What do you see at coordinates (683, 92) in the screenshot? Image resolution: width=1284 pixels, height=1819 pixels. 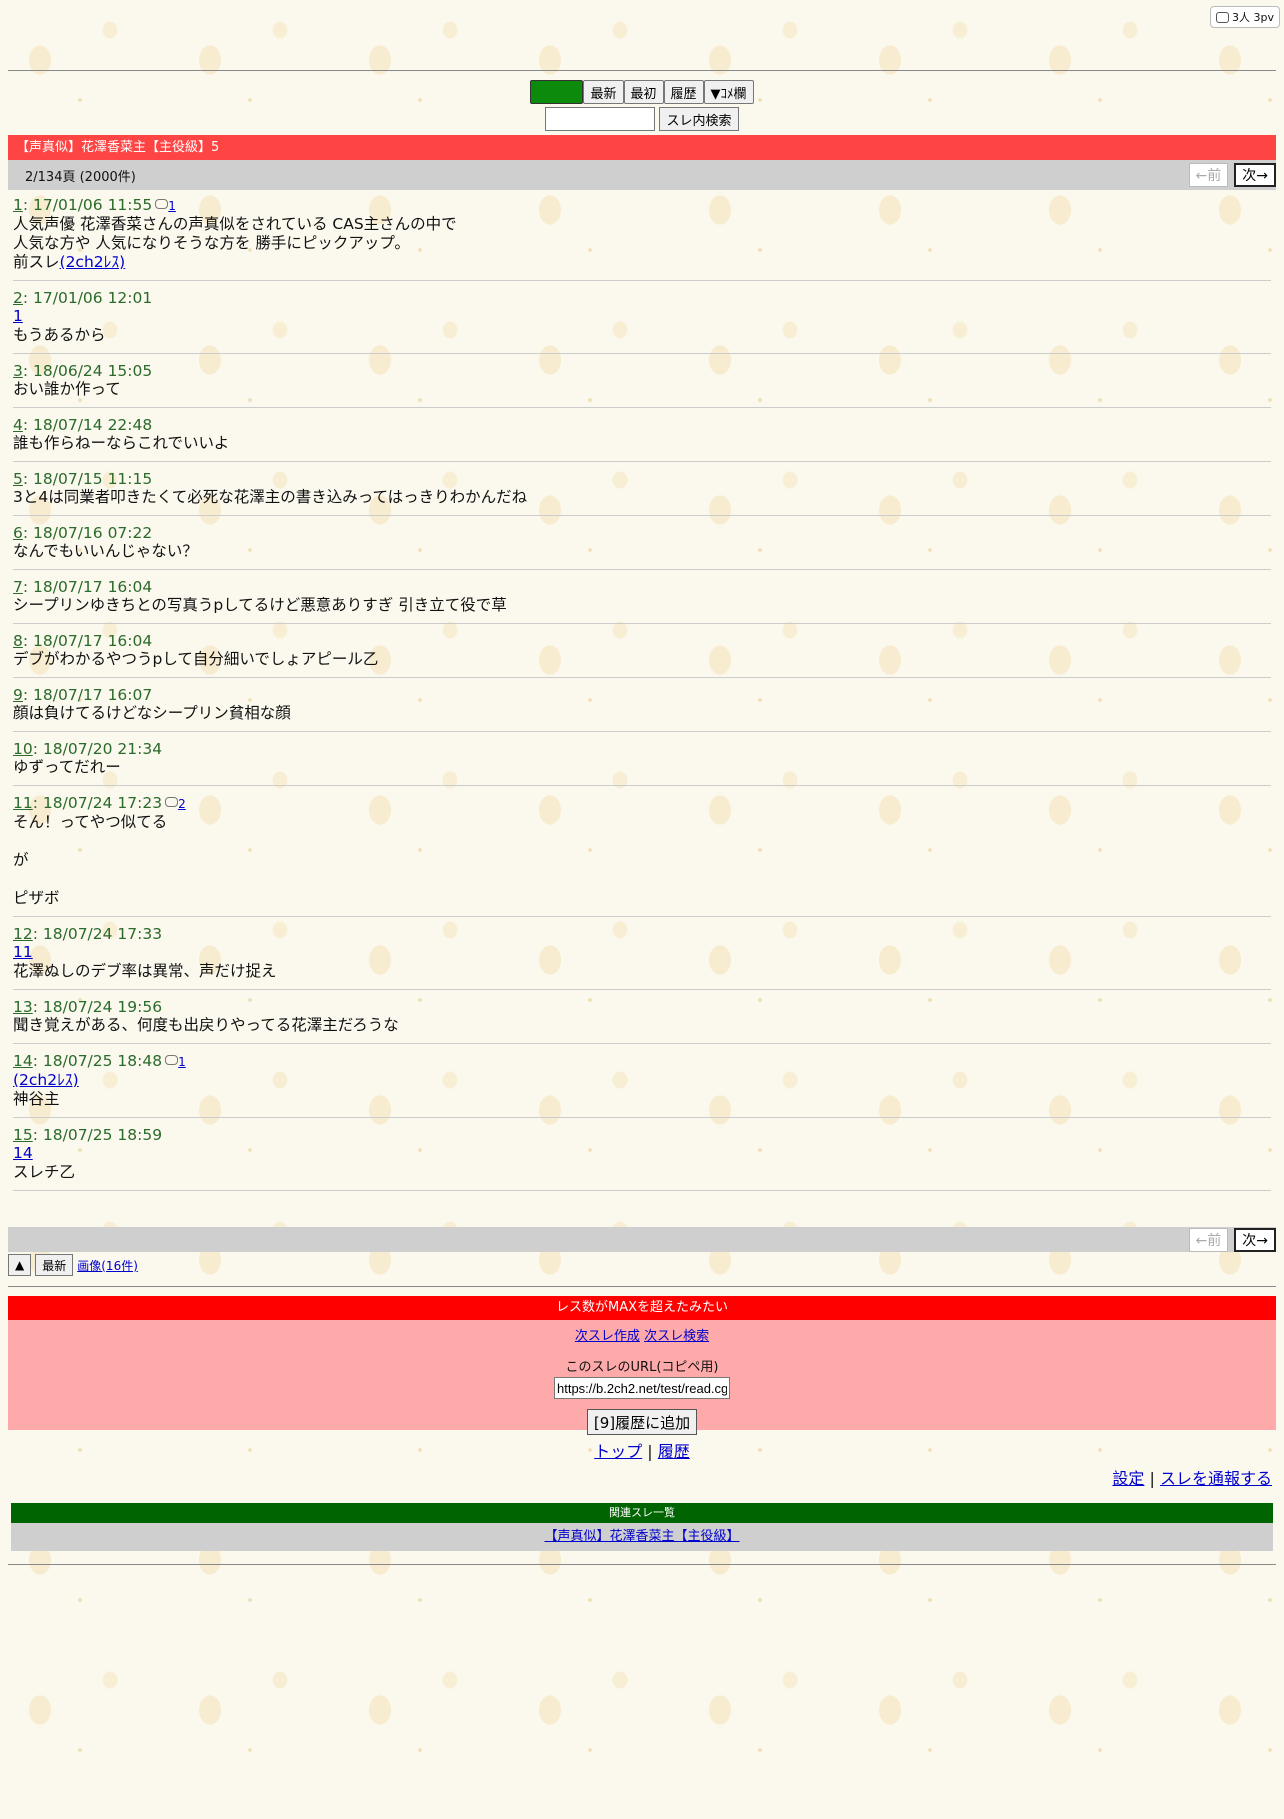 I see `history-button: 履歴` at bounding box center [683, 92].